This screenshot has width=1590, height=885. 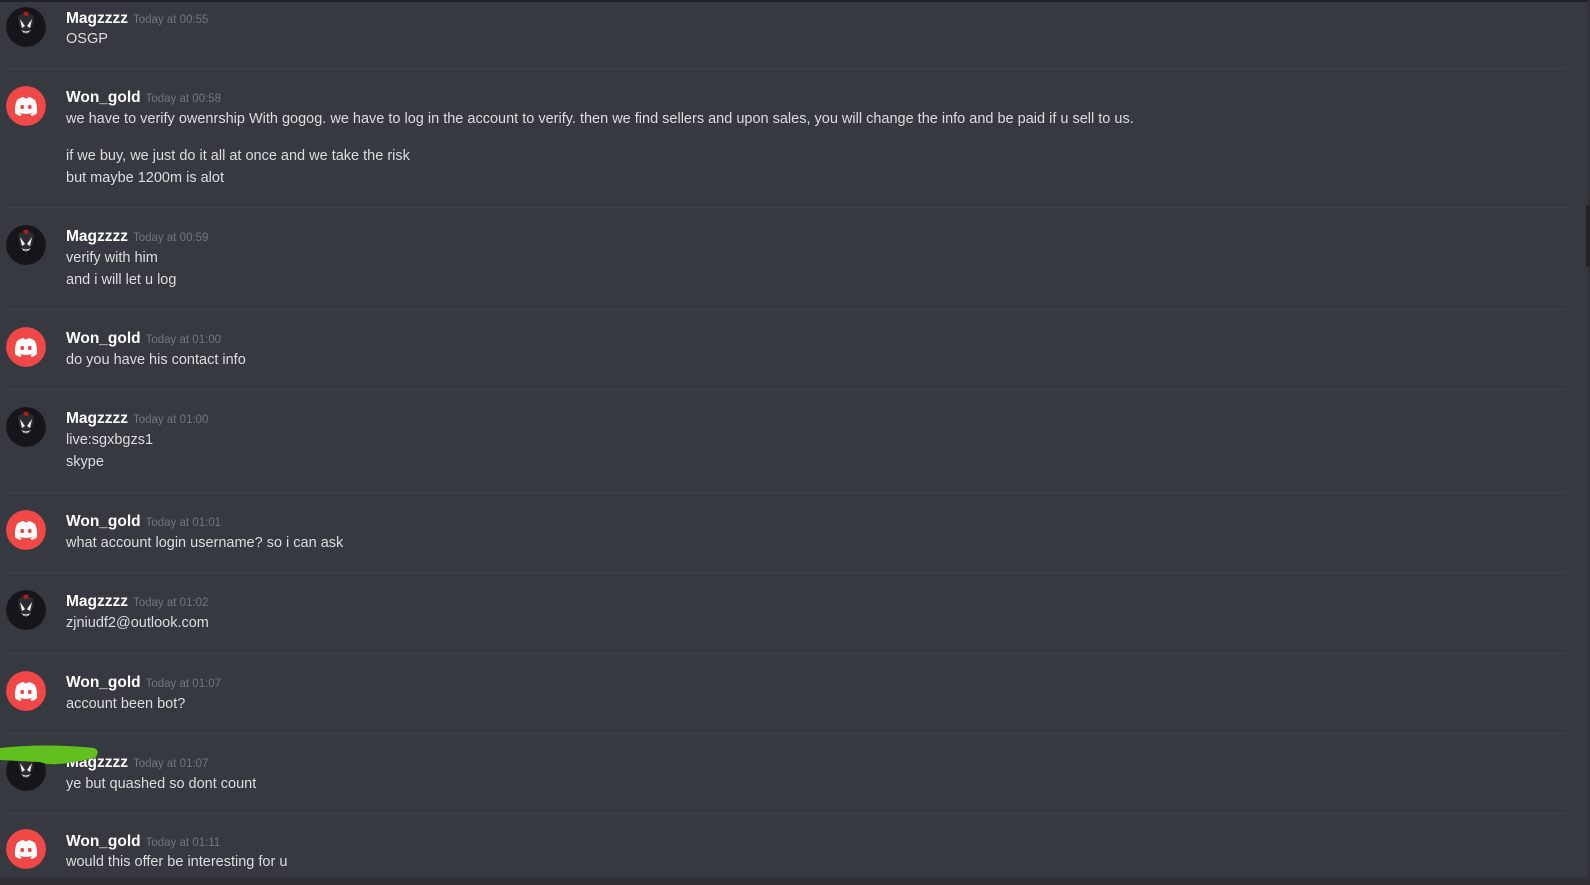 What do you see at coordinates (171, 20) in the screenshot?
I see `message-timestamp: Today at 00:55` at bounding box center [171, 20].